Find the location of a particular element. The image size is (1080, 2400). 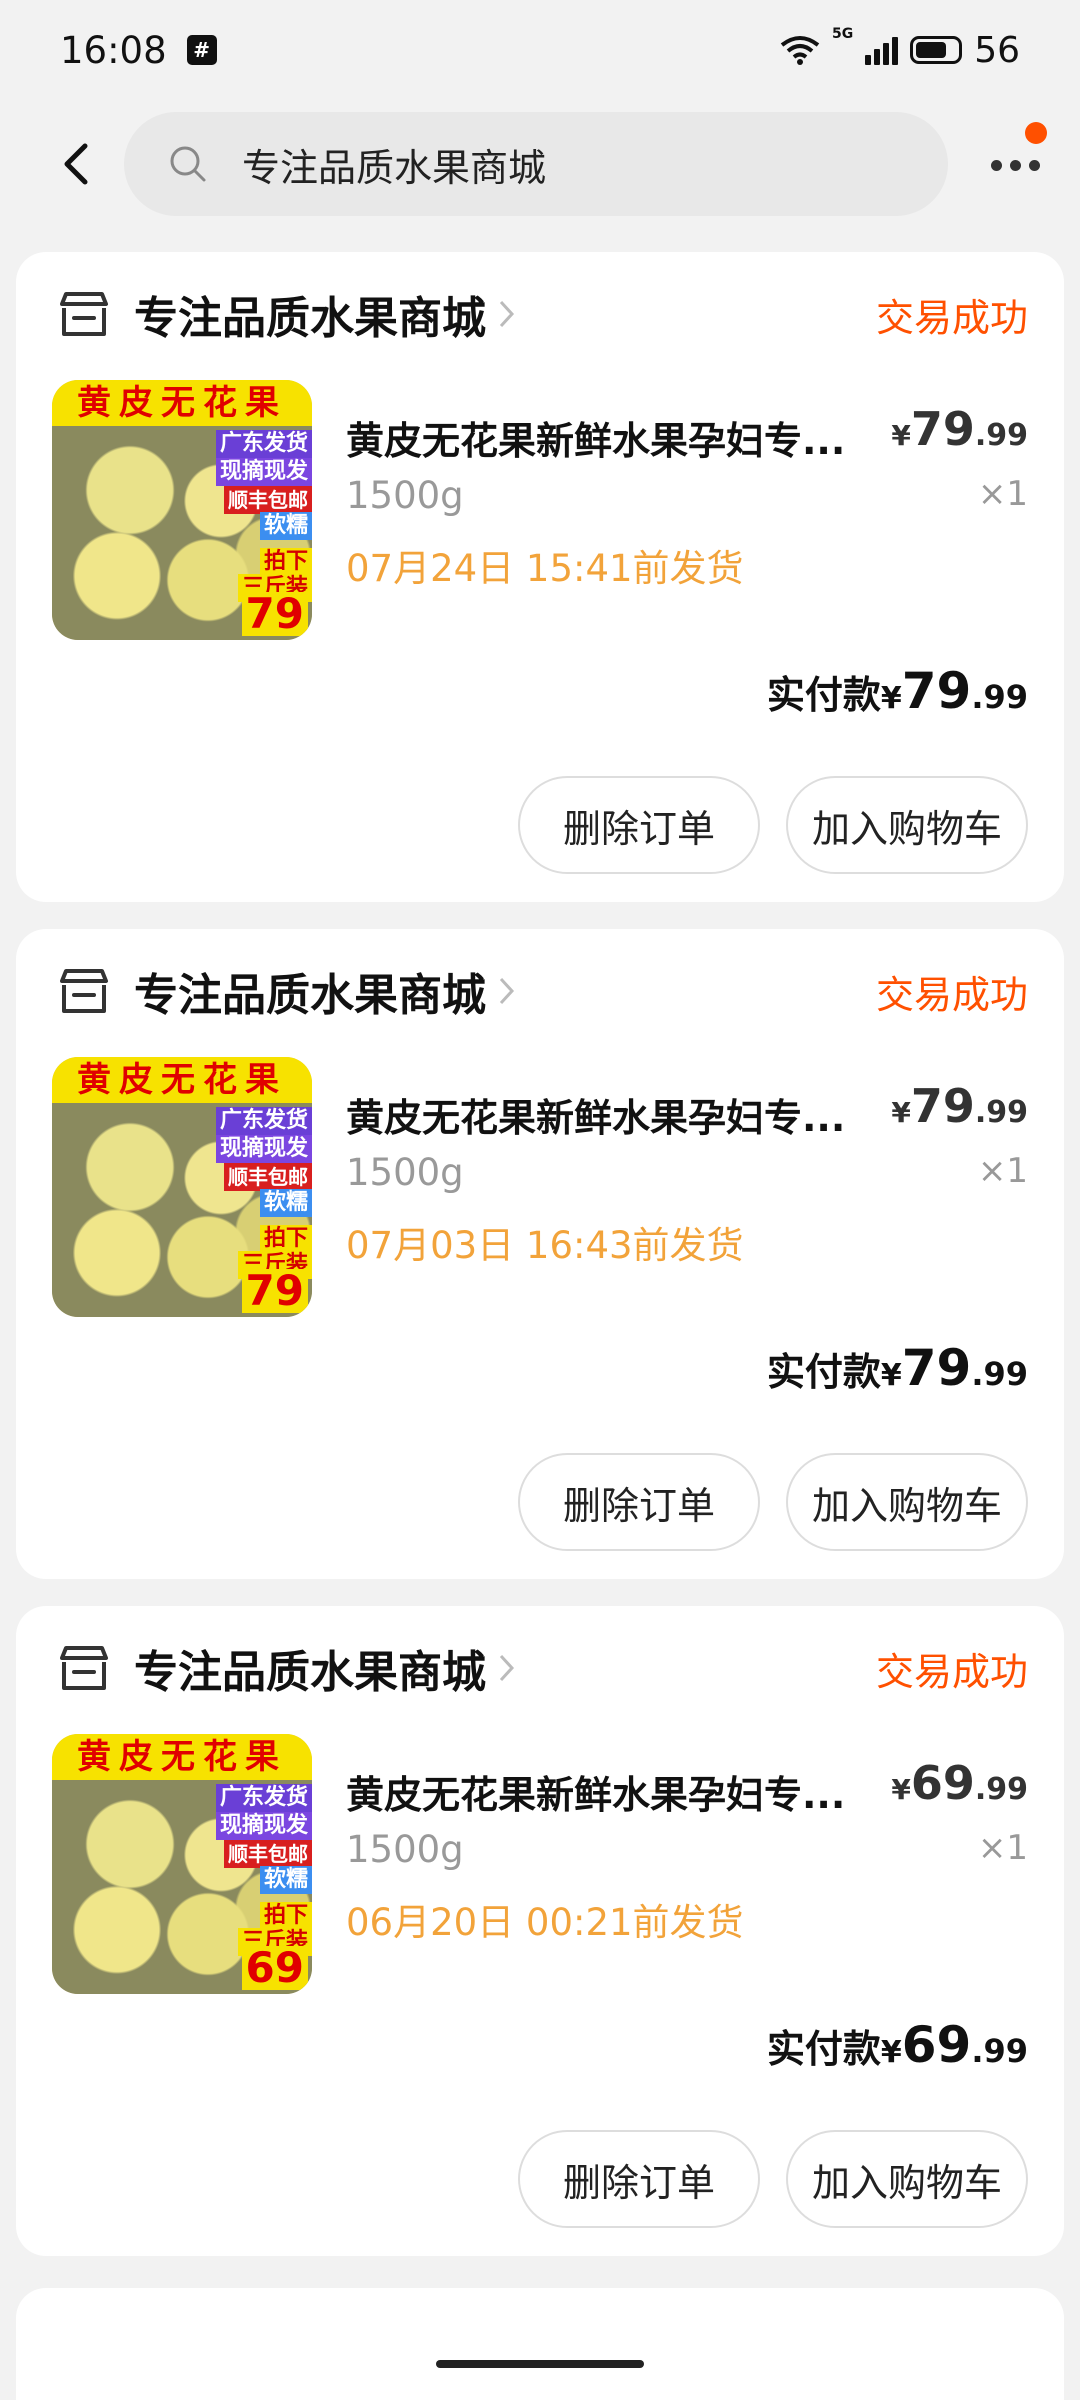

battery-level: 56 is located at coordinates (997, 50).